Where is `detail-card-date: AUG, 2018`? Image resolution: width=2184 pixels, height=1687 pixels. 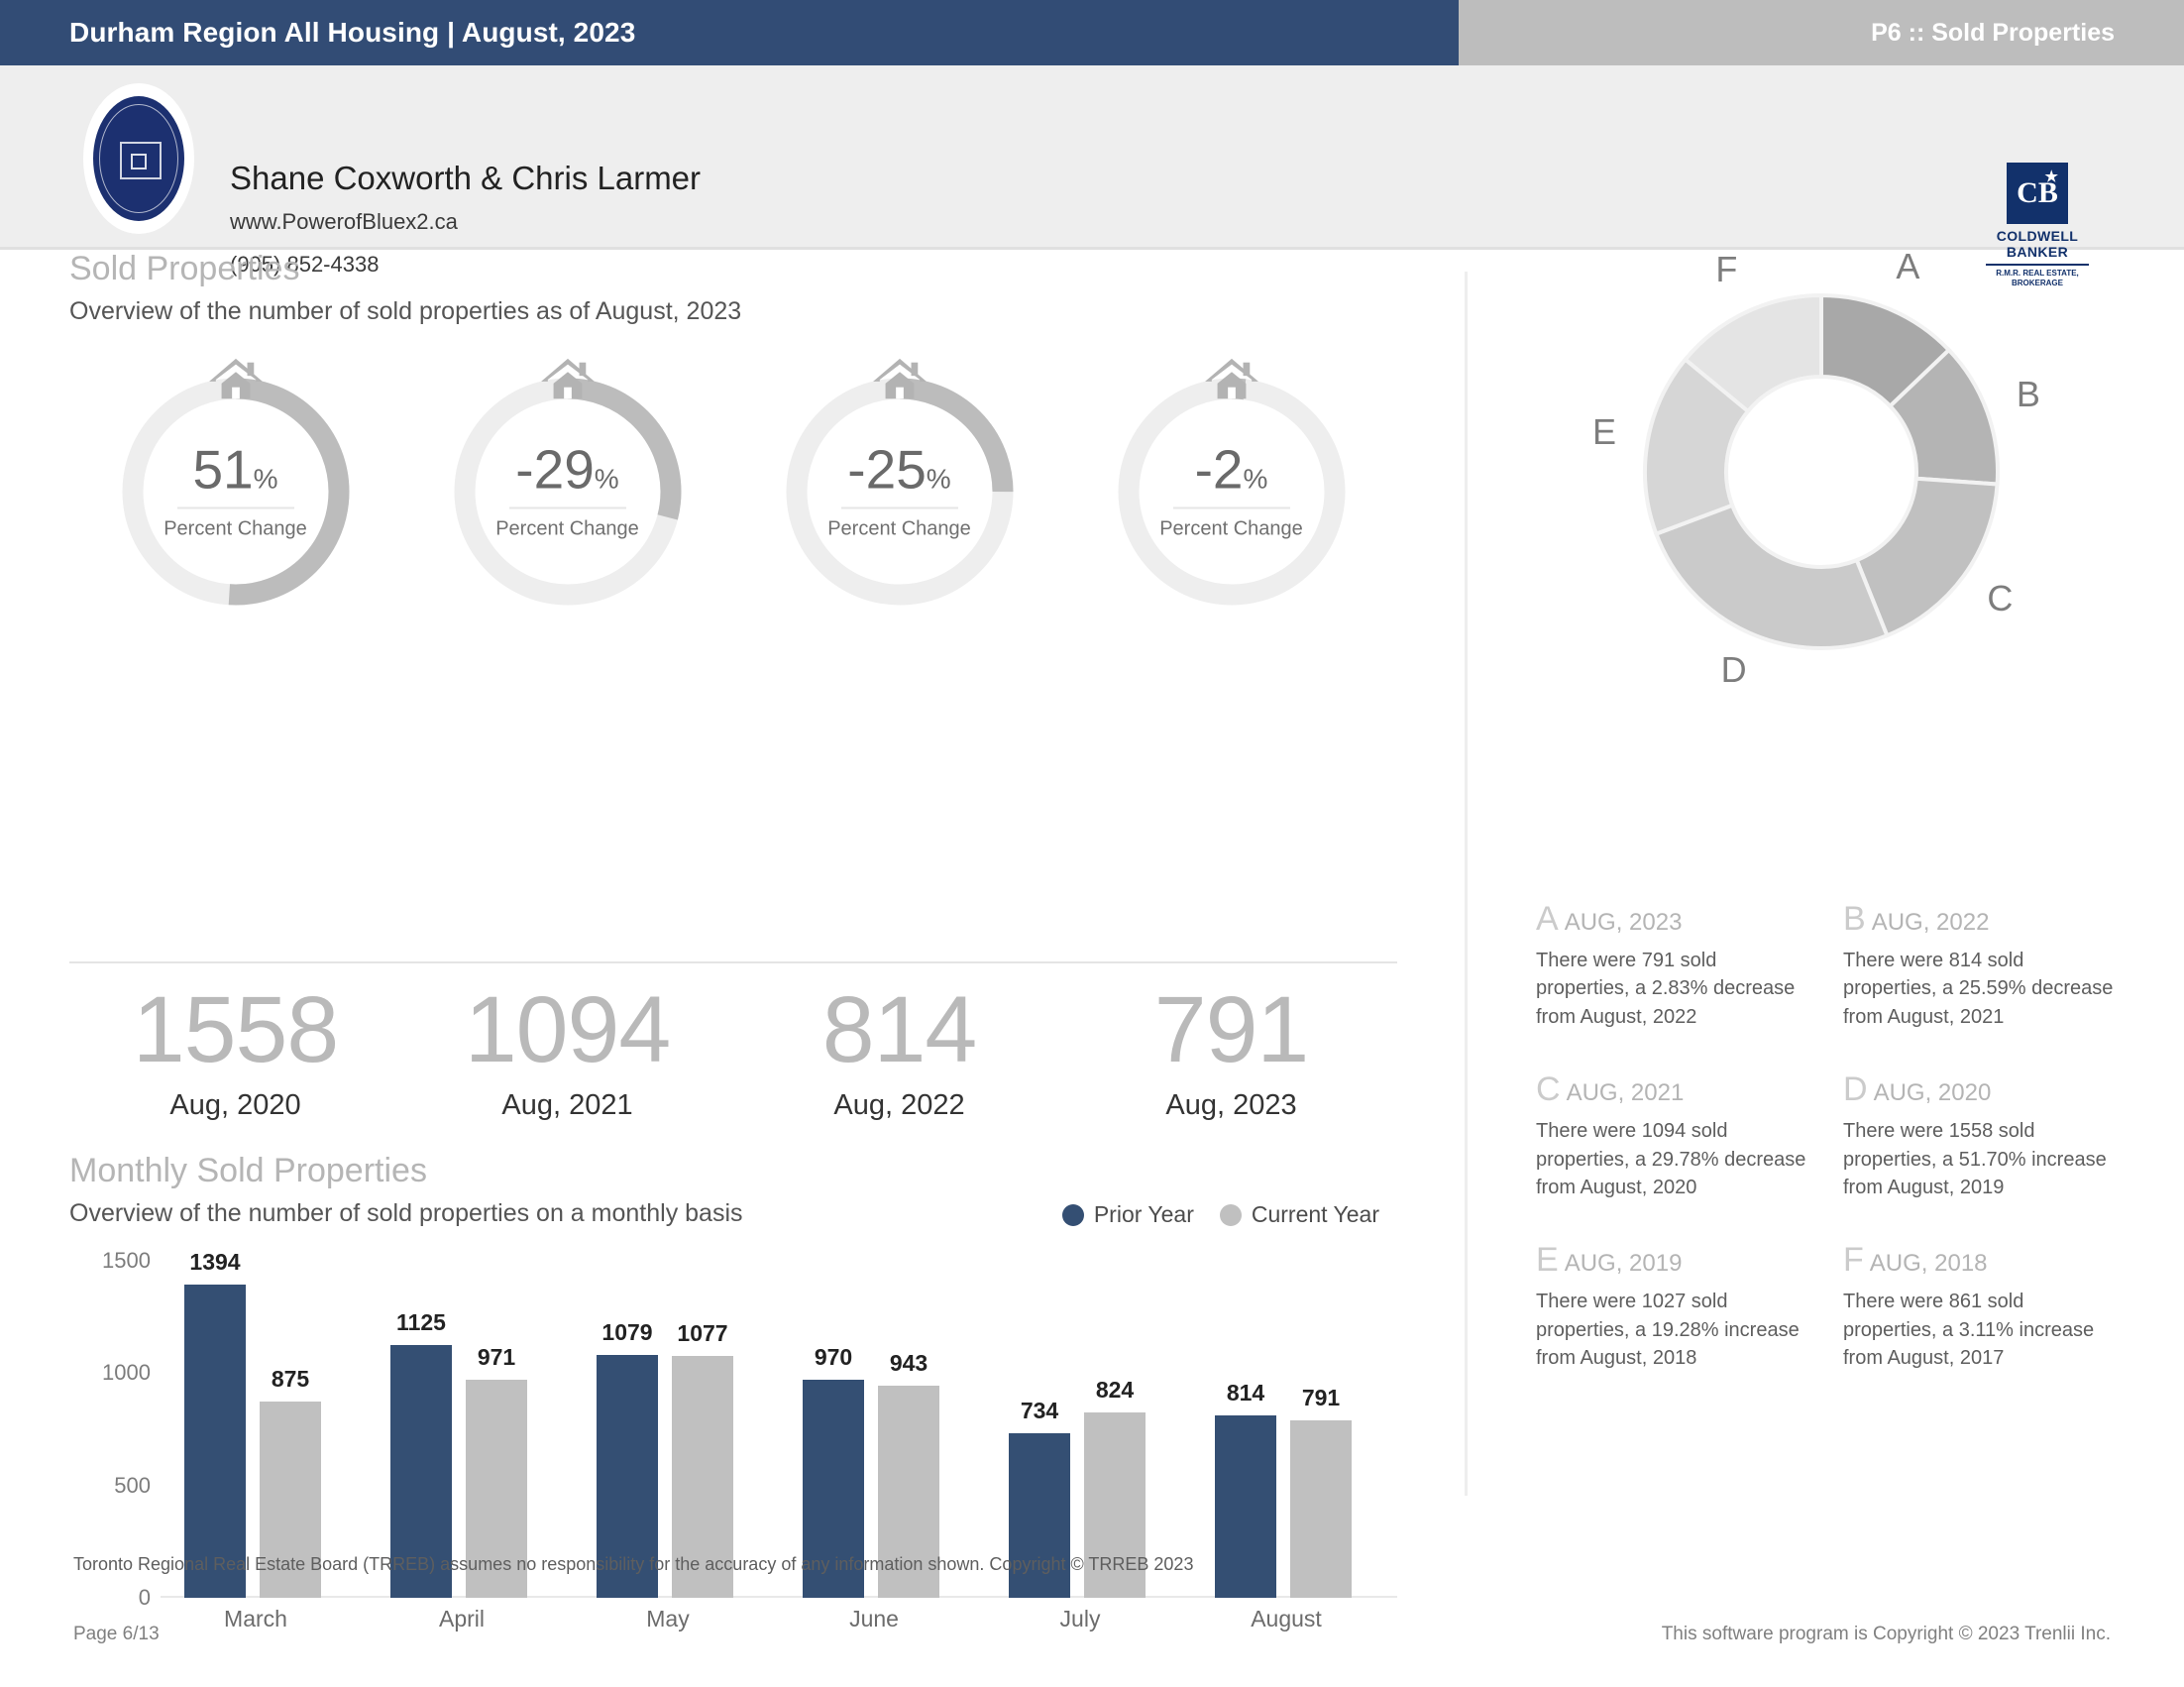
detail-card-date: AUG, 2018 is located at coordinates (1928, 1264).